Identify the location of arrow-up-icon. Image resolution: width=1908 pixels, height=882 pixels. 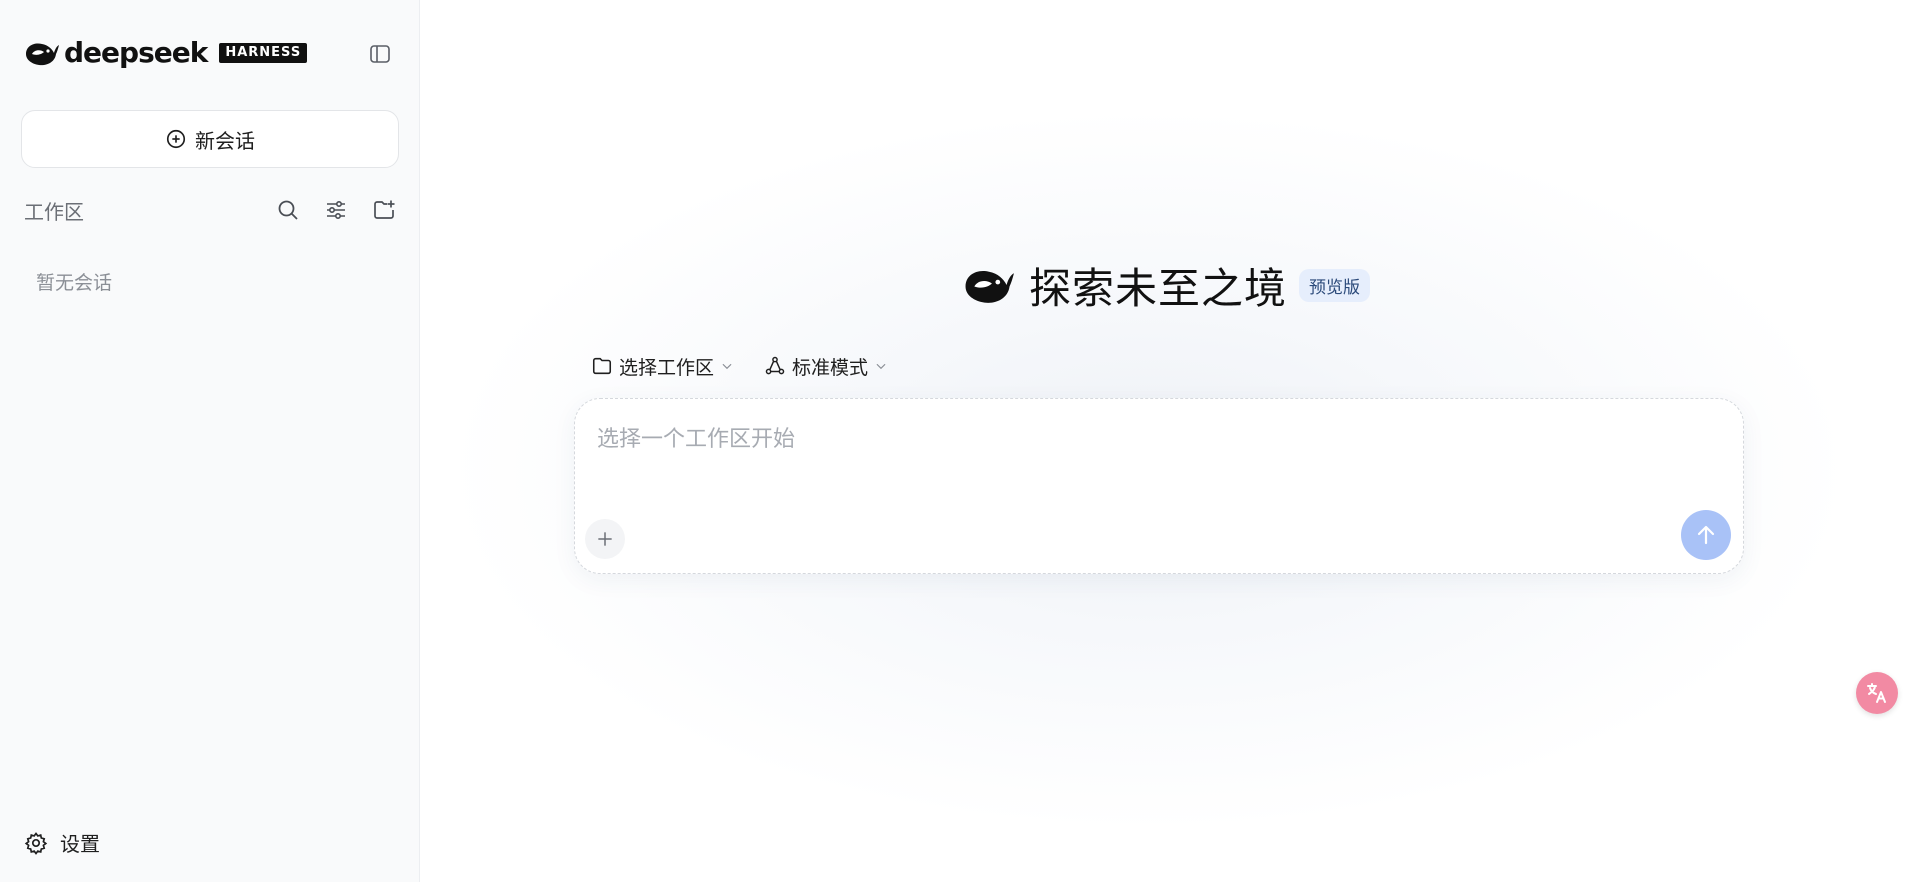
(1706, 535).